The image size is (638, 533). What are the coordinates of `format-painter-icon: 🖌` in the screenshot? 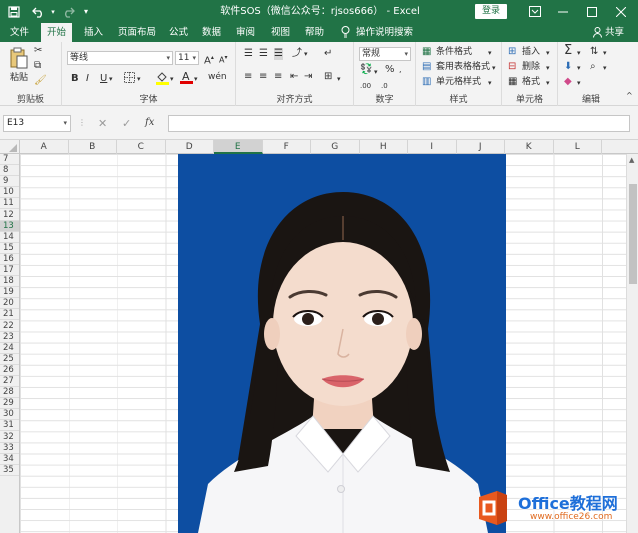 It's located at (40, 81).